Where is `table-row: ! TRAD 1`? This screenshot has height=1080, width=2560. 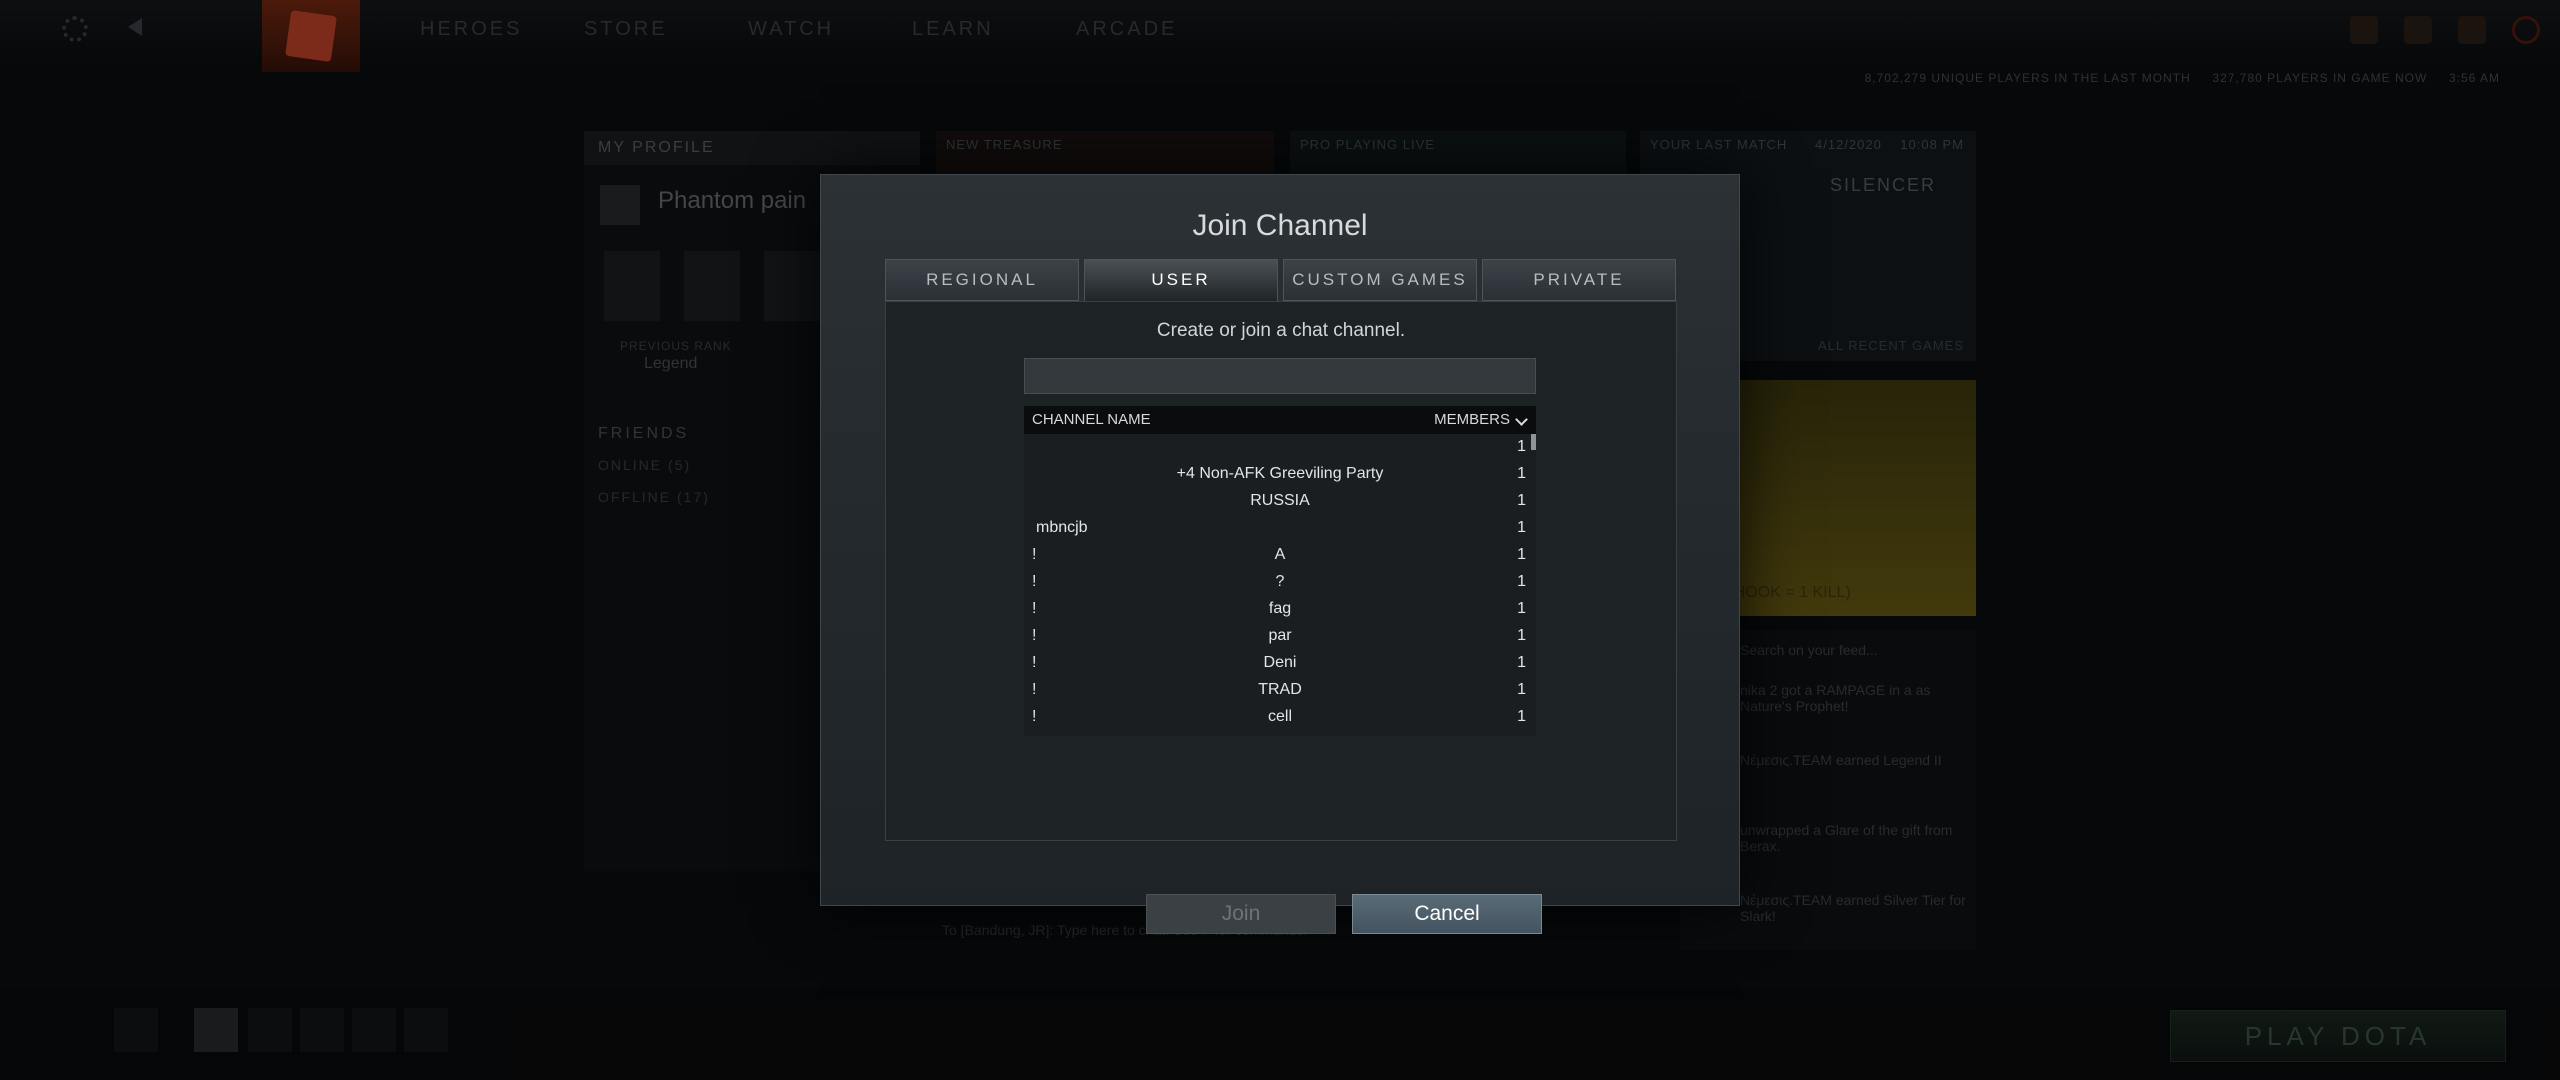
table-row: ! TRAD 1 is located at coordinates (1280, 690).